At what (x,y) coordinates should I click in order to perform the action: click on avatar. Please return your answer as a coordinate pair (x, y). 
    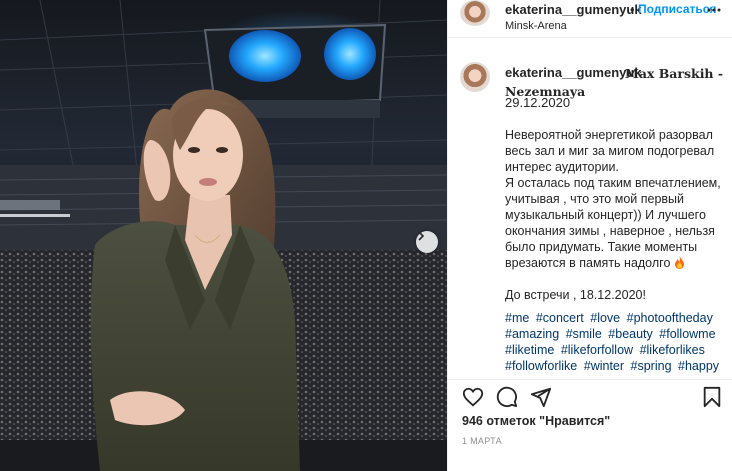
    Looking at the image, I should click on (475, 13).